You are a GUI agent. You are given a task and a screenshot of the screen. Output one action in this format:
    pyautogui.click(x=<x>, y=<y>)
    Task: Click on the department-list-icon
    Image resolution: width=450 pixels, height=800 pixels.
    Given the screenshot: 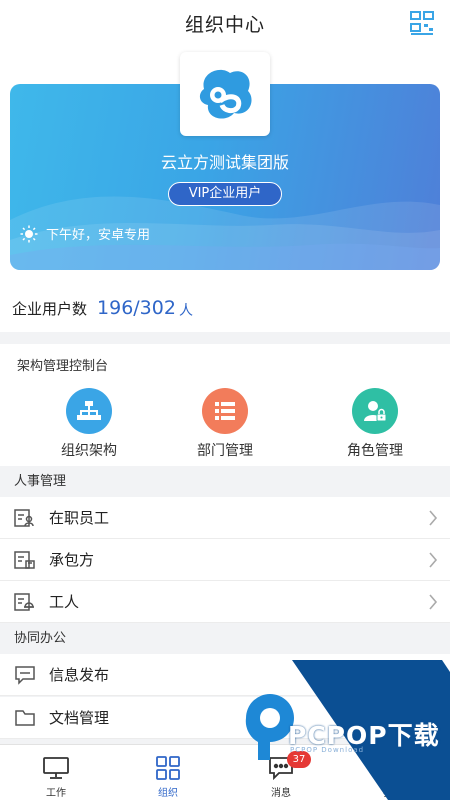 What is the action you would take?
    pyautogui.click(x=225, y=411)
    